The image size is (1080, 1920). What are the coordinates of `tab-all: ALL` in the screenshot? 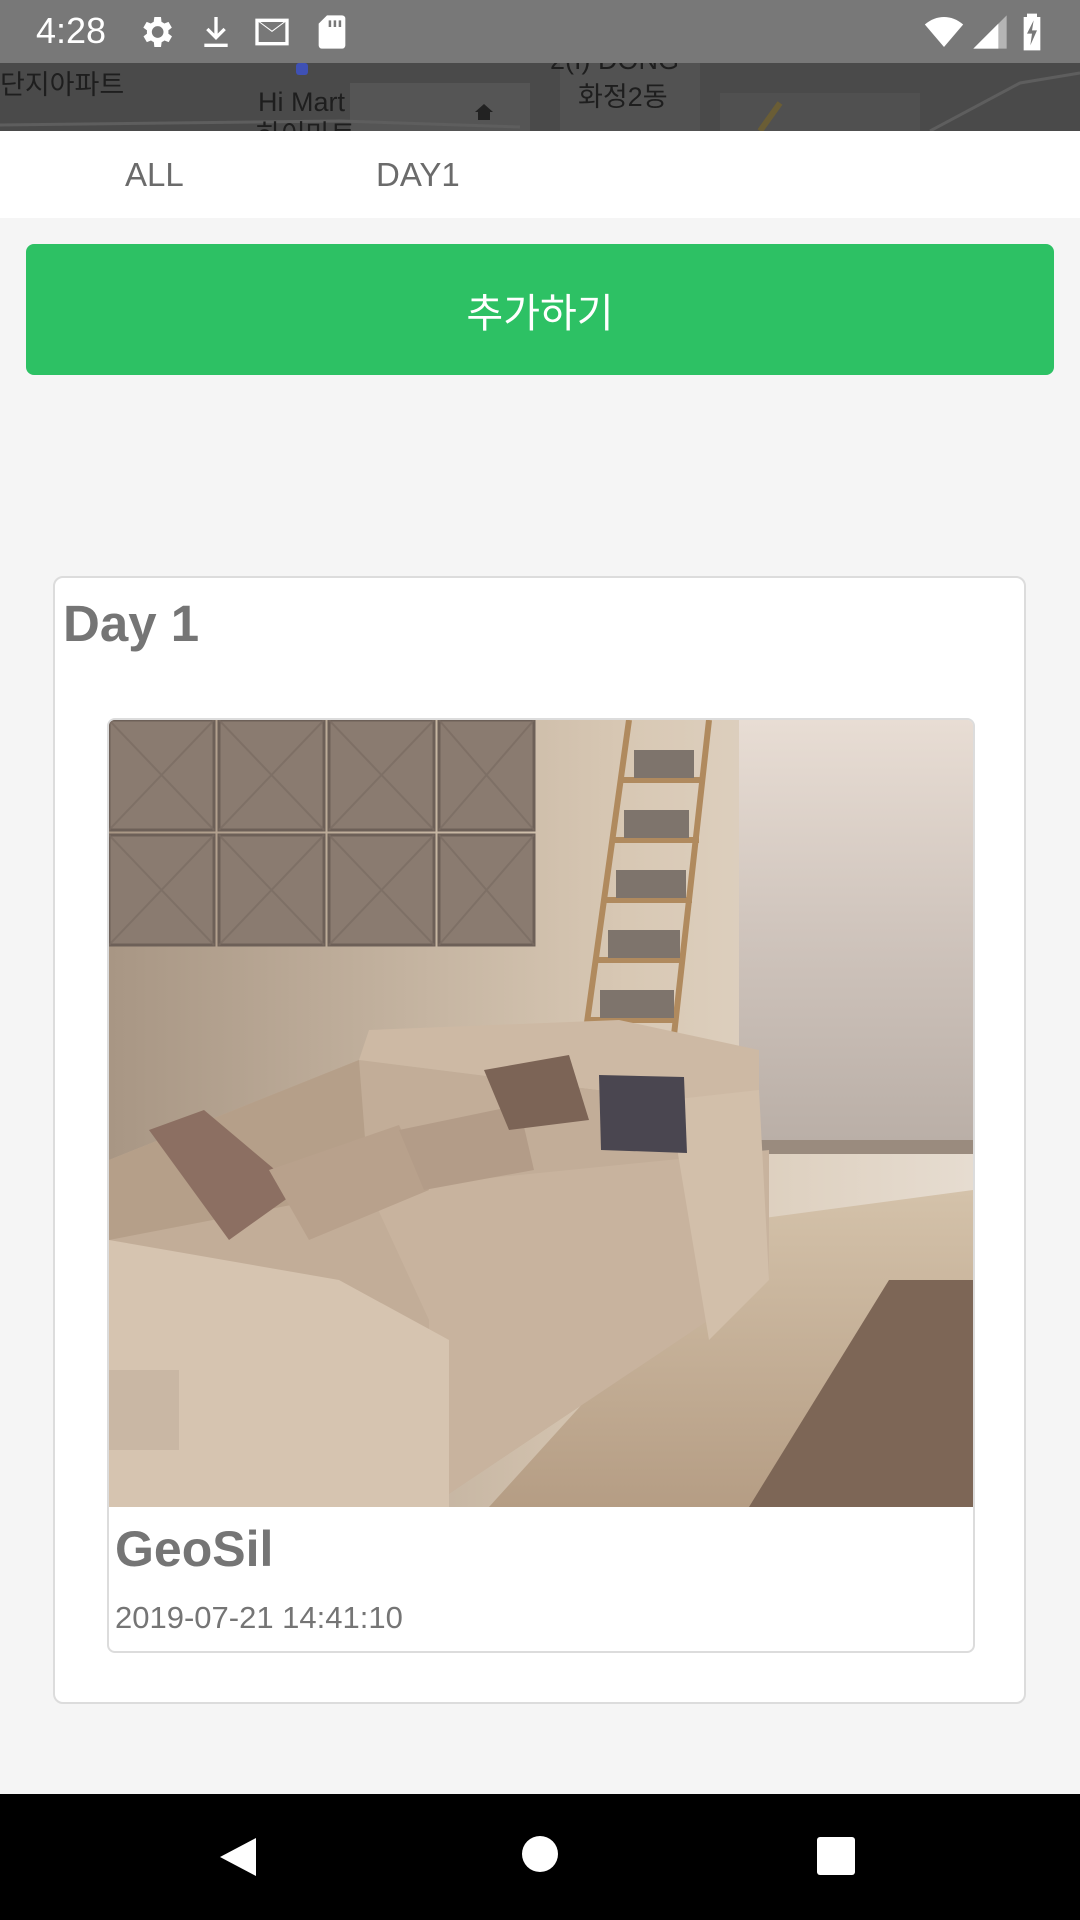 It's located at (154, 174).